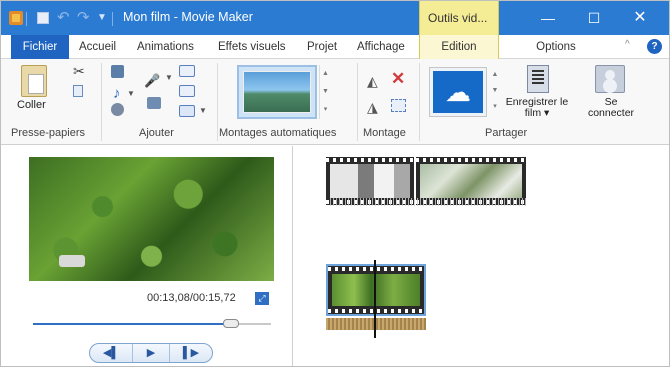  I want to click on close-button: ✕, so click(640, 18).